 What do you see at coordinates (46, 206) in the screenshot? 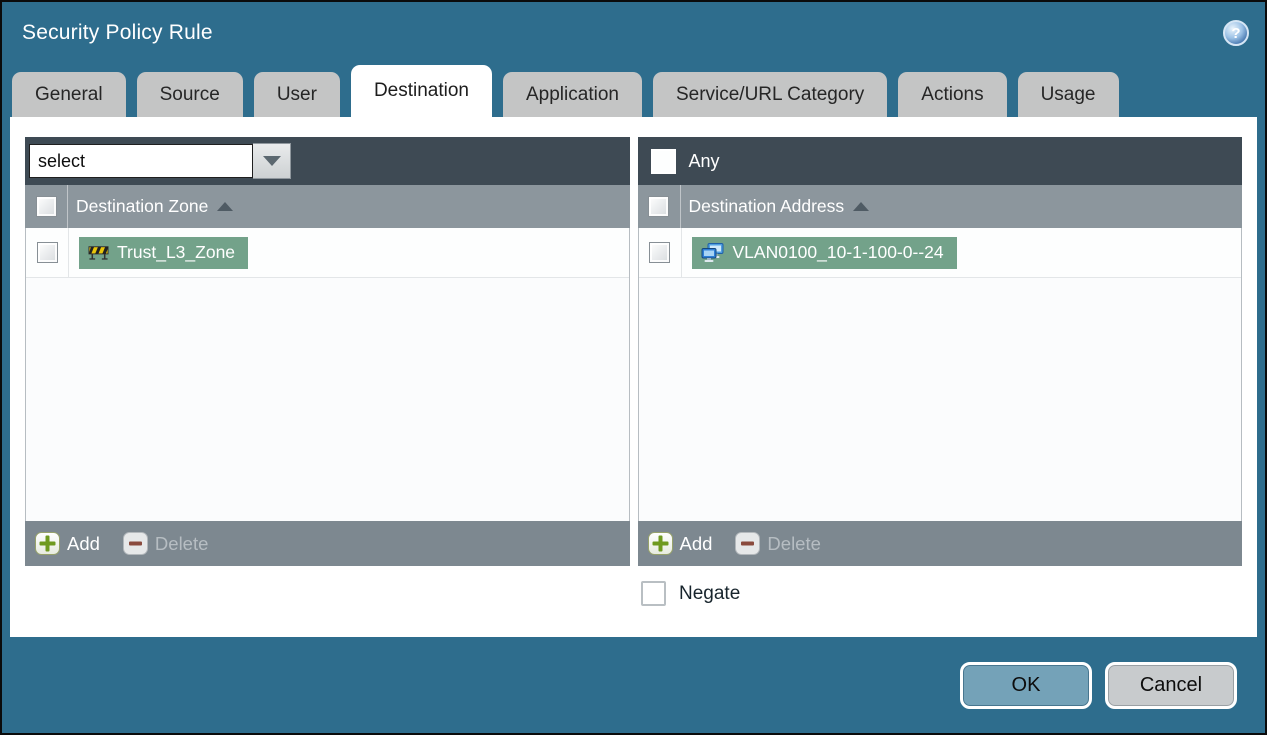
I see `zone-select-all-checkbox` at bounding box center [46, 206].